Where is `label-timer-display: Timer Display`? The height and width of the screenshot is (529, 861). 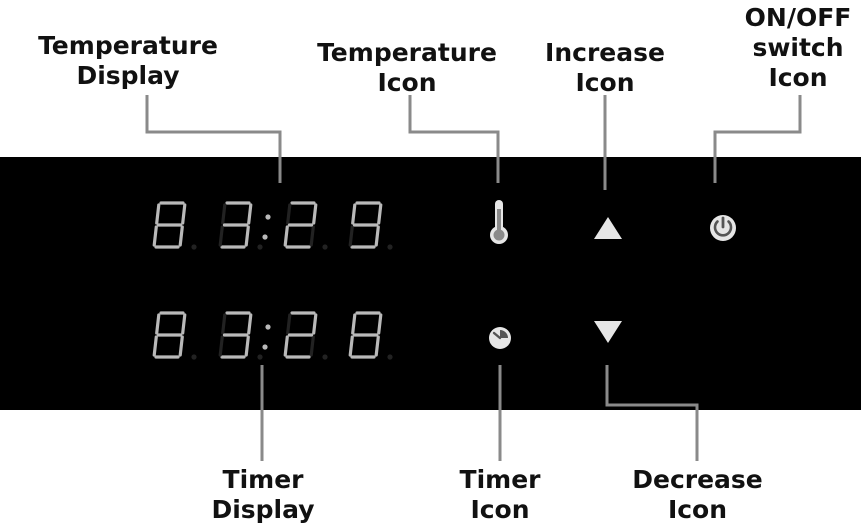 label-timer-display: Timer Display is located at coordinates (263, 494).